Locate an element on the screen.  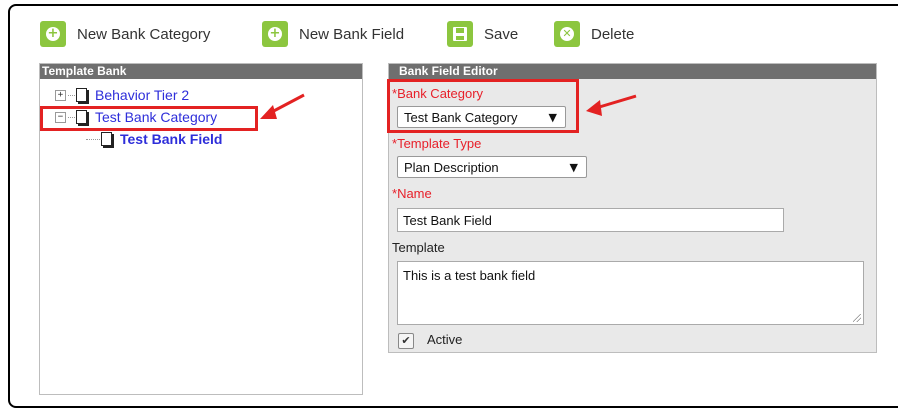
resize-grip-icon is located at coordinates (857, 318).